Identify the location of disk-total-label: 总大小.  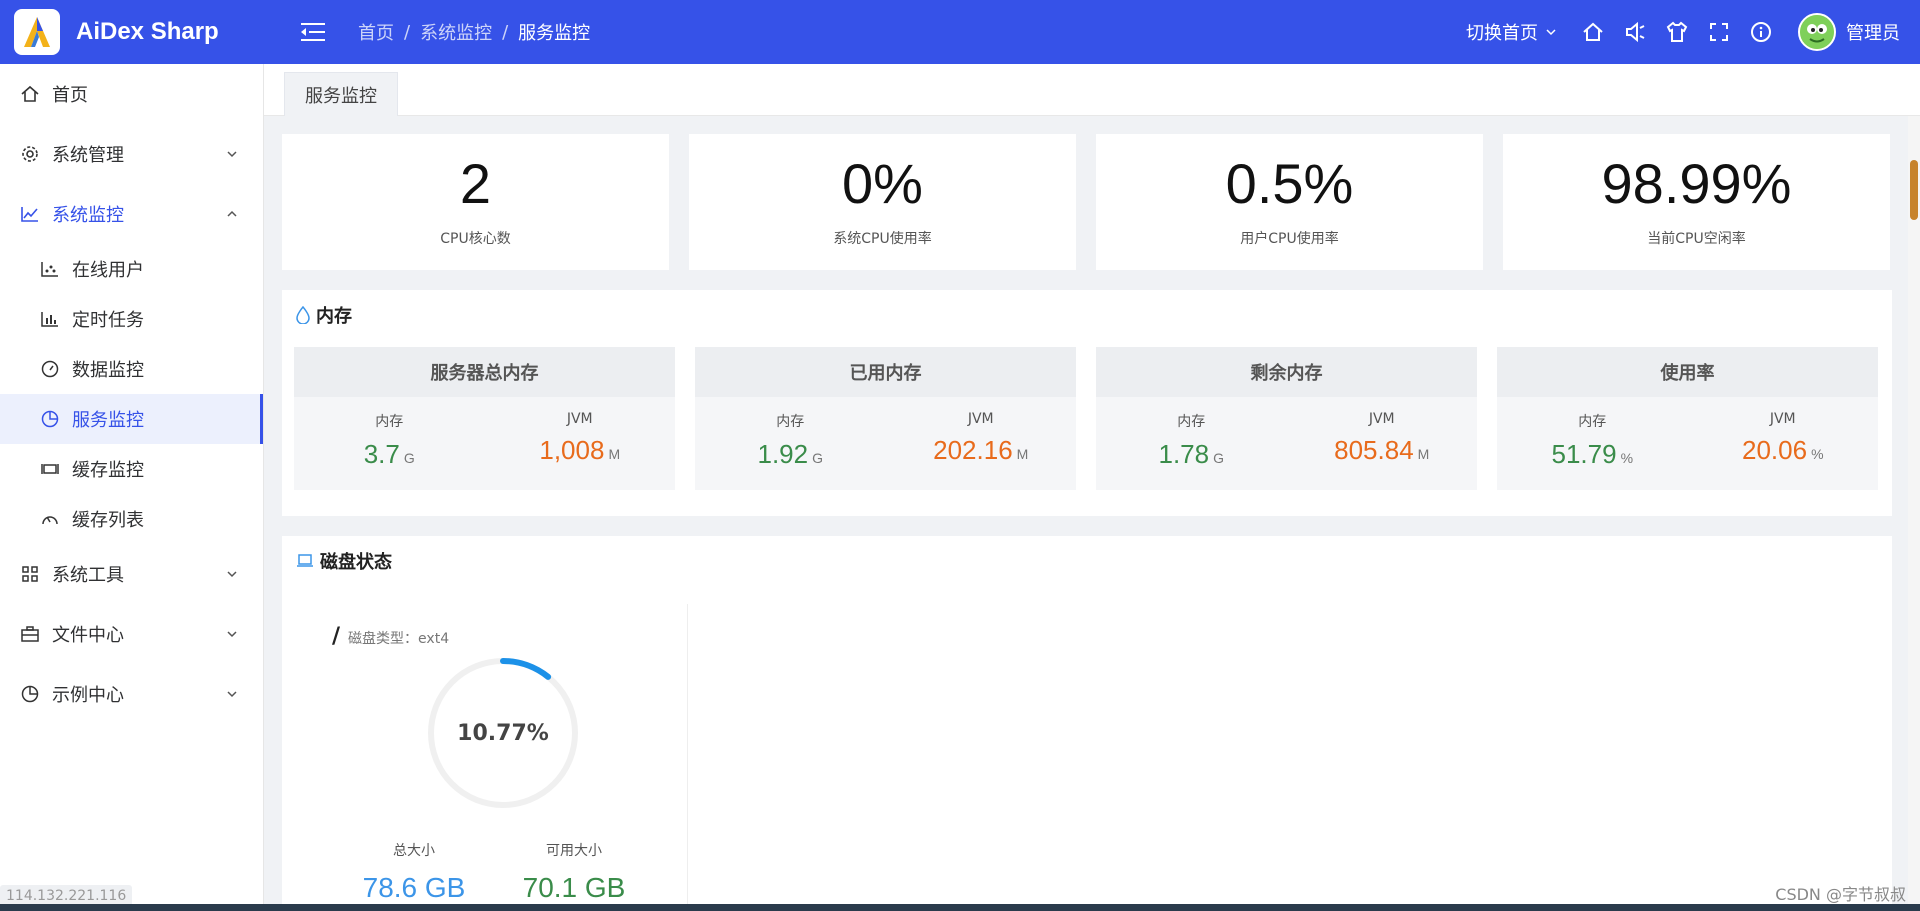
(414, 851).